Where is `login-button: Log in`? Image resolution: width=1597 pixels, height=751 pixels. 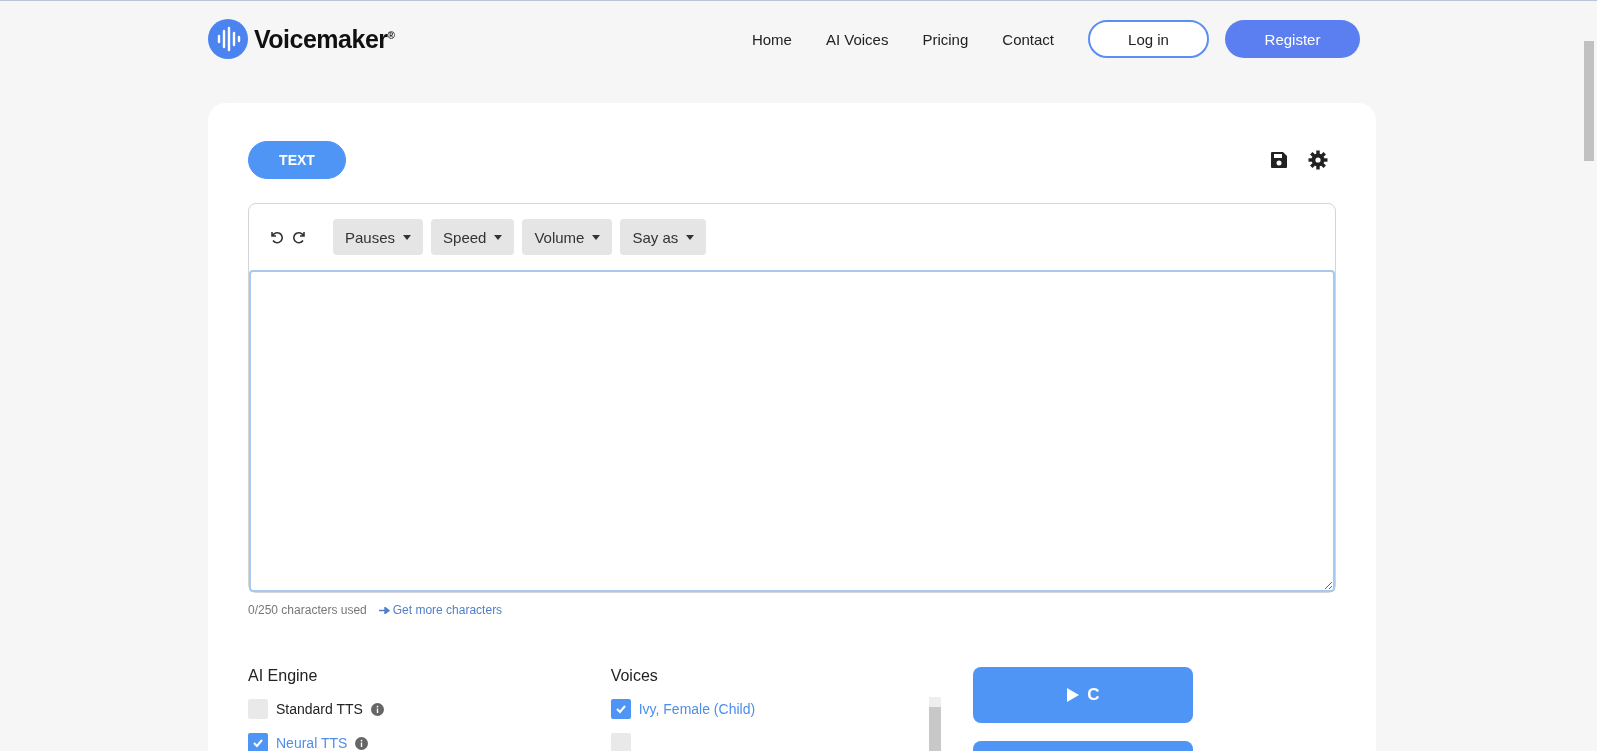
login-button: Log in is located at coordinates (1148, 39).